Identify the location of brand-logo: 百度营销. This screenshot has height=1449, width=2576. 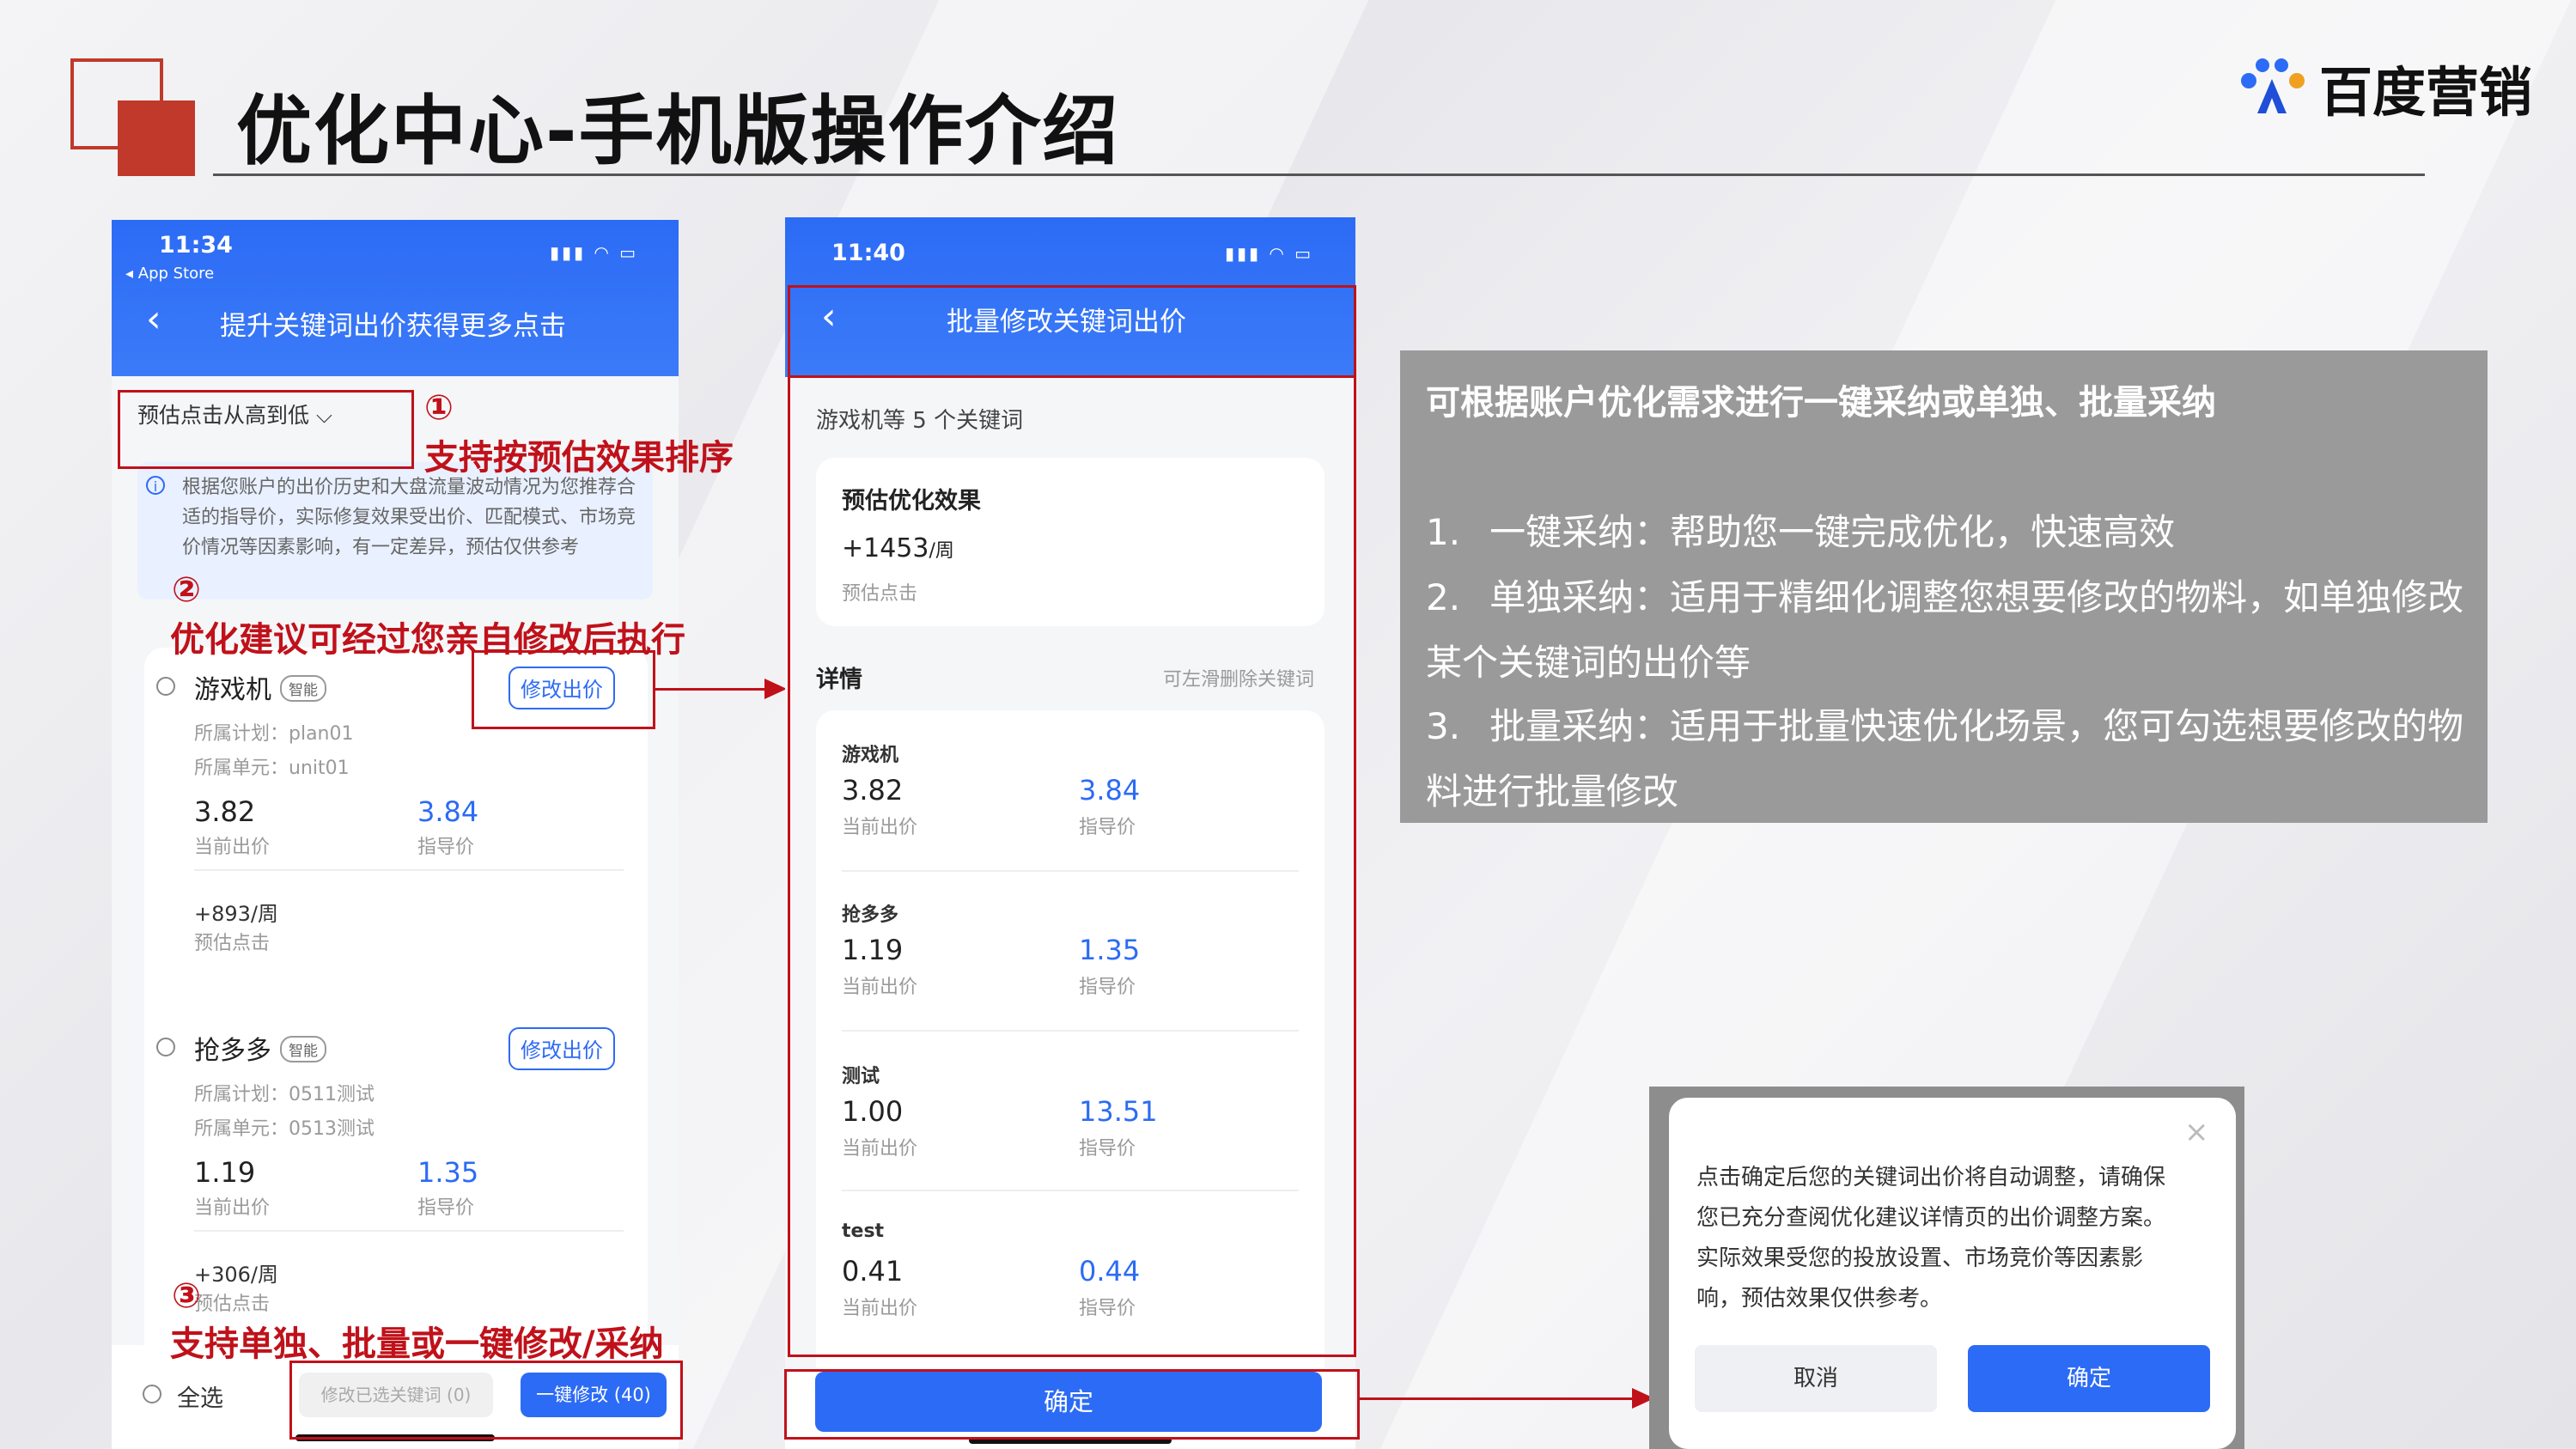
(2382, 88).